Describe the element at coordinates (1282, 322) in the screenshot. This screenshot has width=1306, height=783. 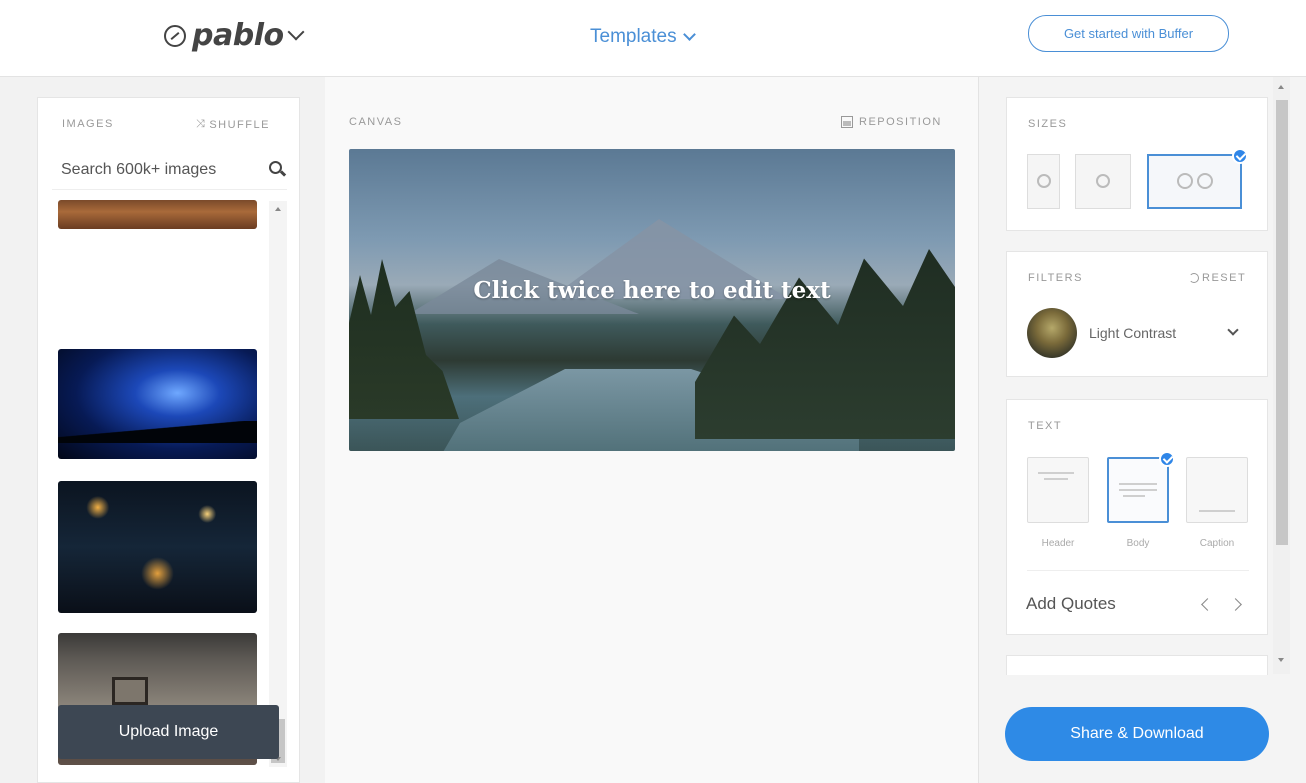
I see `scrollbar-thumb` at that location.